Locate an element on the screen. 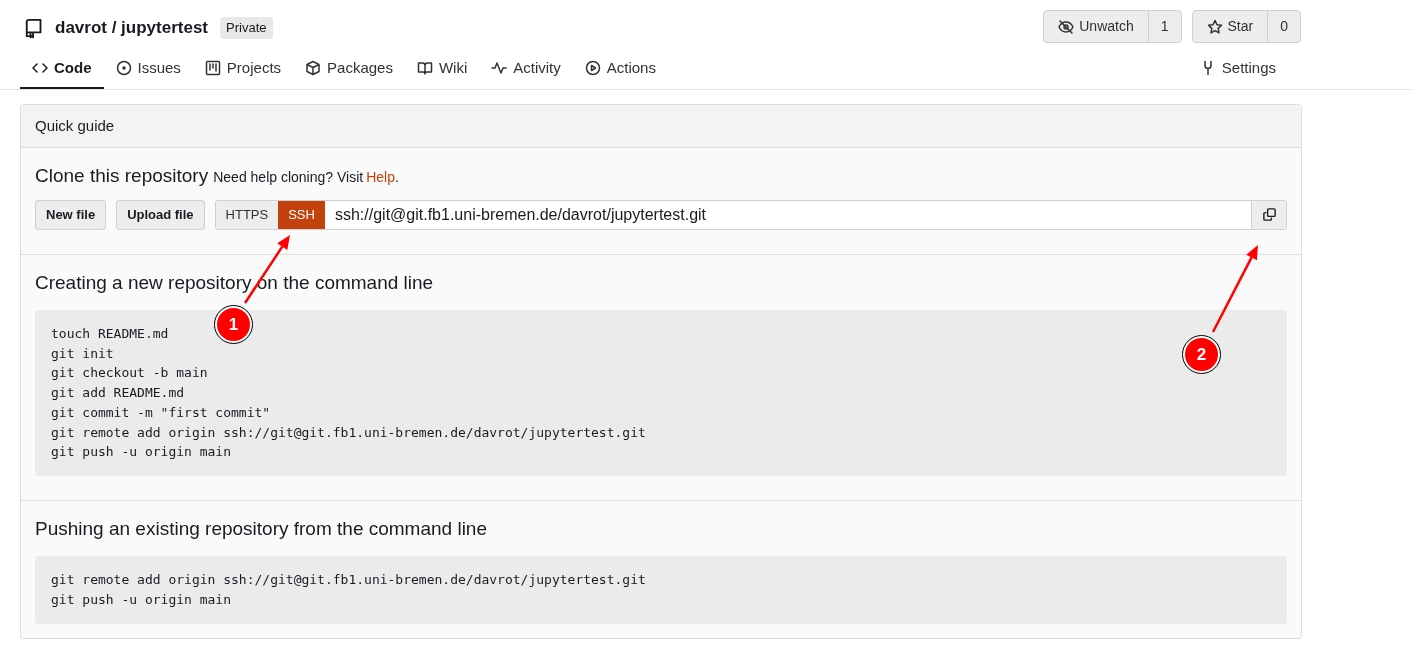 This screenshot has width=1421, height=664. unwatch-count: 1 is located at coordinates (1164, 26).